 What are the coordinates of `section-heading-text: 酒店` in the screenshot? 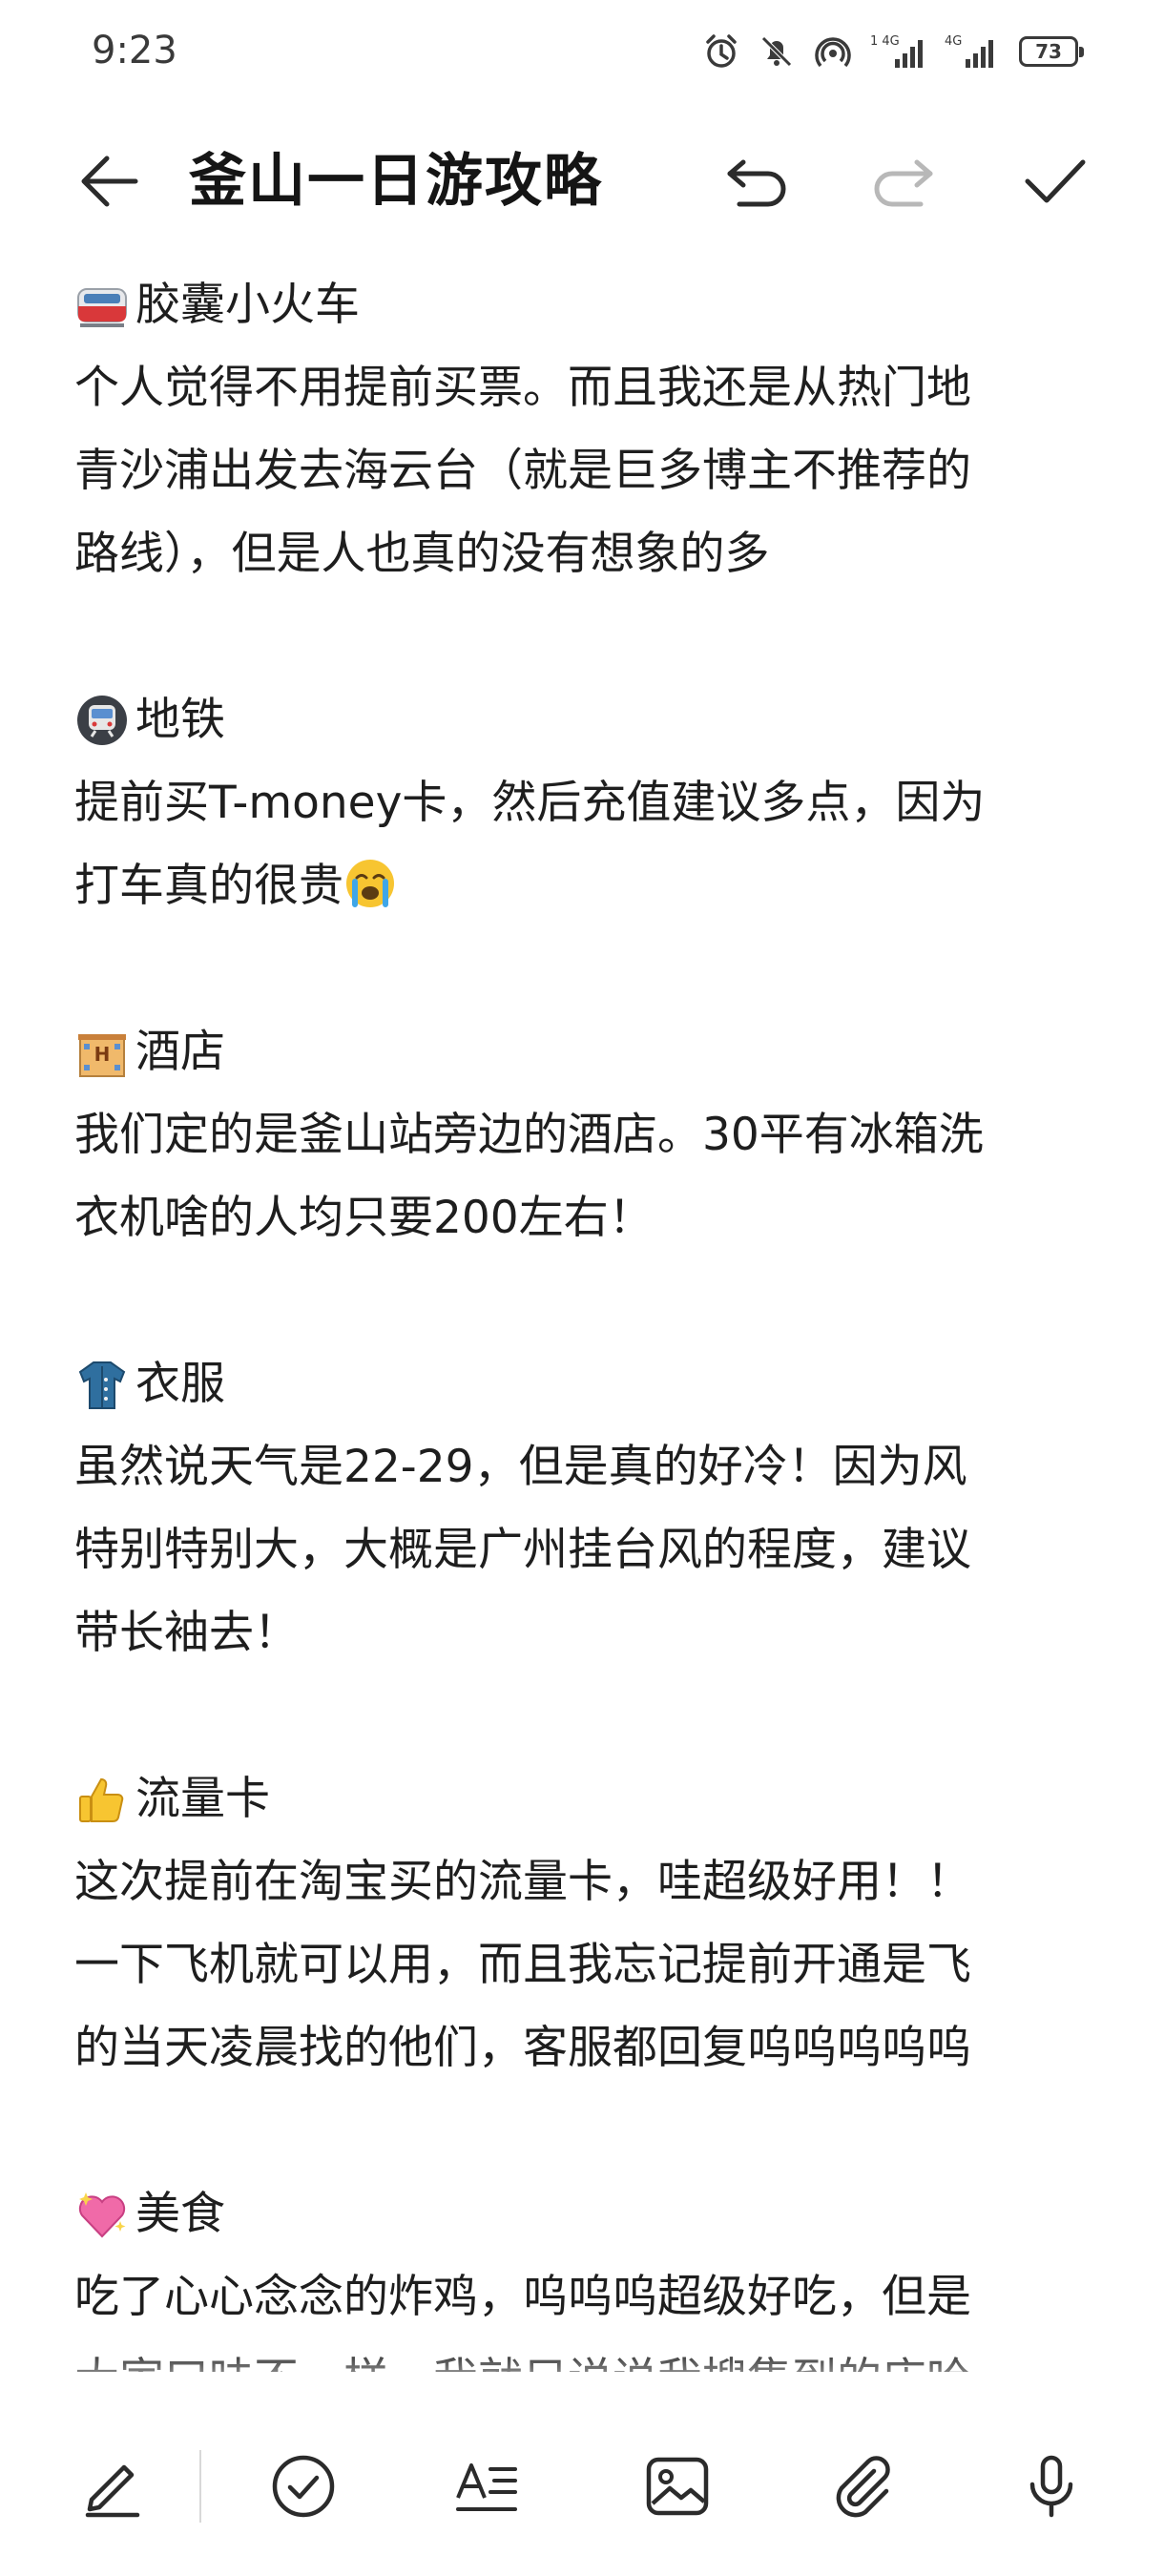 It's located at (180, 1052).